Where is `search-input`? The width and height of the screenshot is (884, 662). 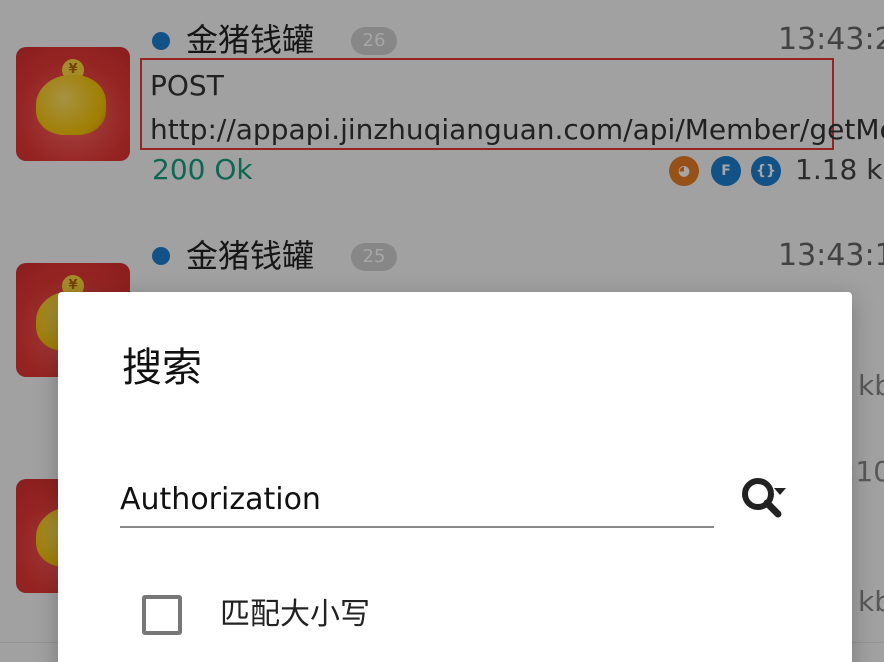
search-input is located at coordinates (417, 500).